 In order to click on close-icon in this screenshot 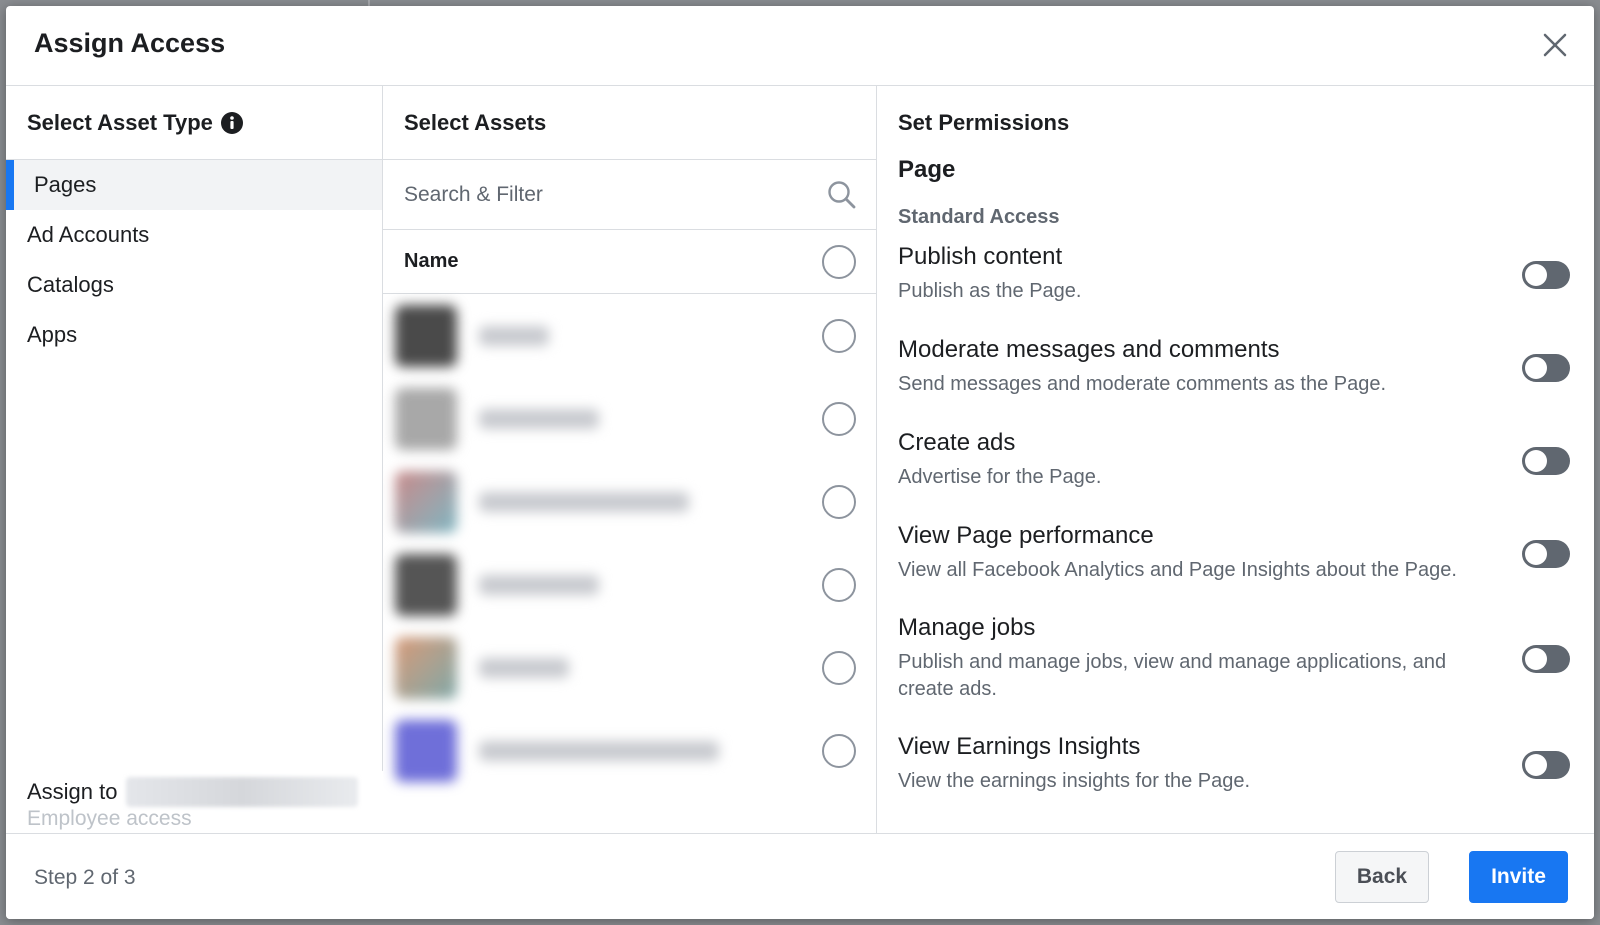, I will do `click(1555, 45)`.